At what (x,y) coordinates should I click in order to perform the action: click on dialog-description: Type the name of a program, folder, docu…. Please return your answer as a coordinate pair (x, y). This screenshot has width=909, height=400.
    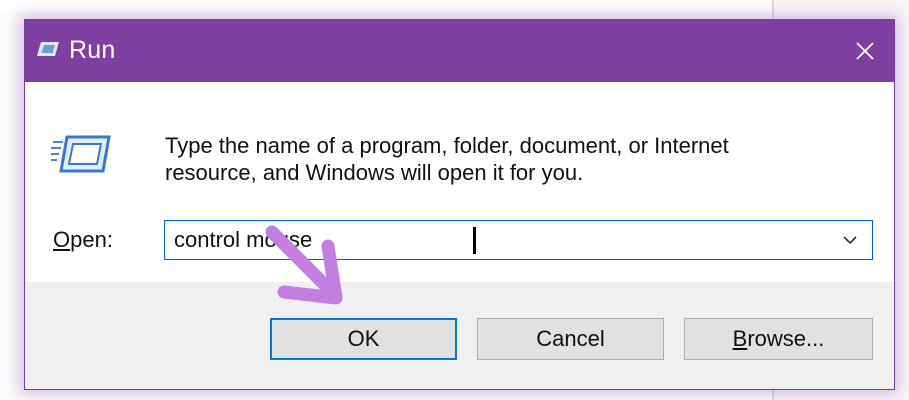
    Looking at the image, I should click on (515, 159).